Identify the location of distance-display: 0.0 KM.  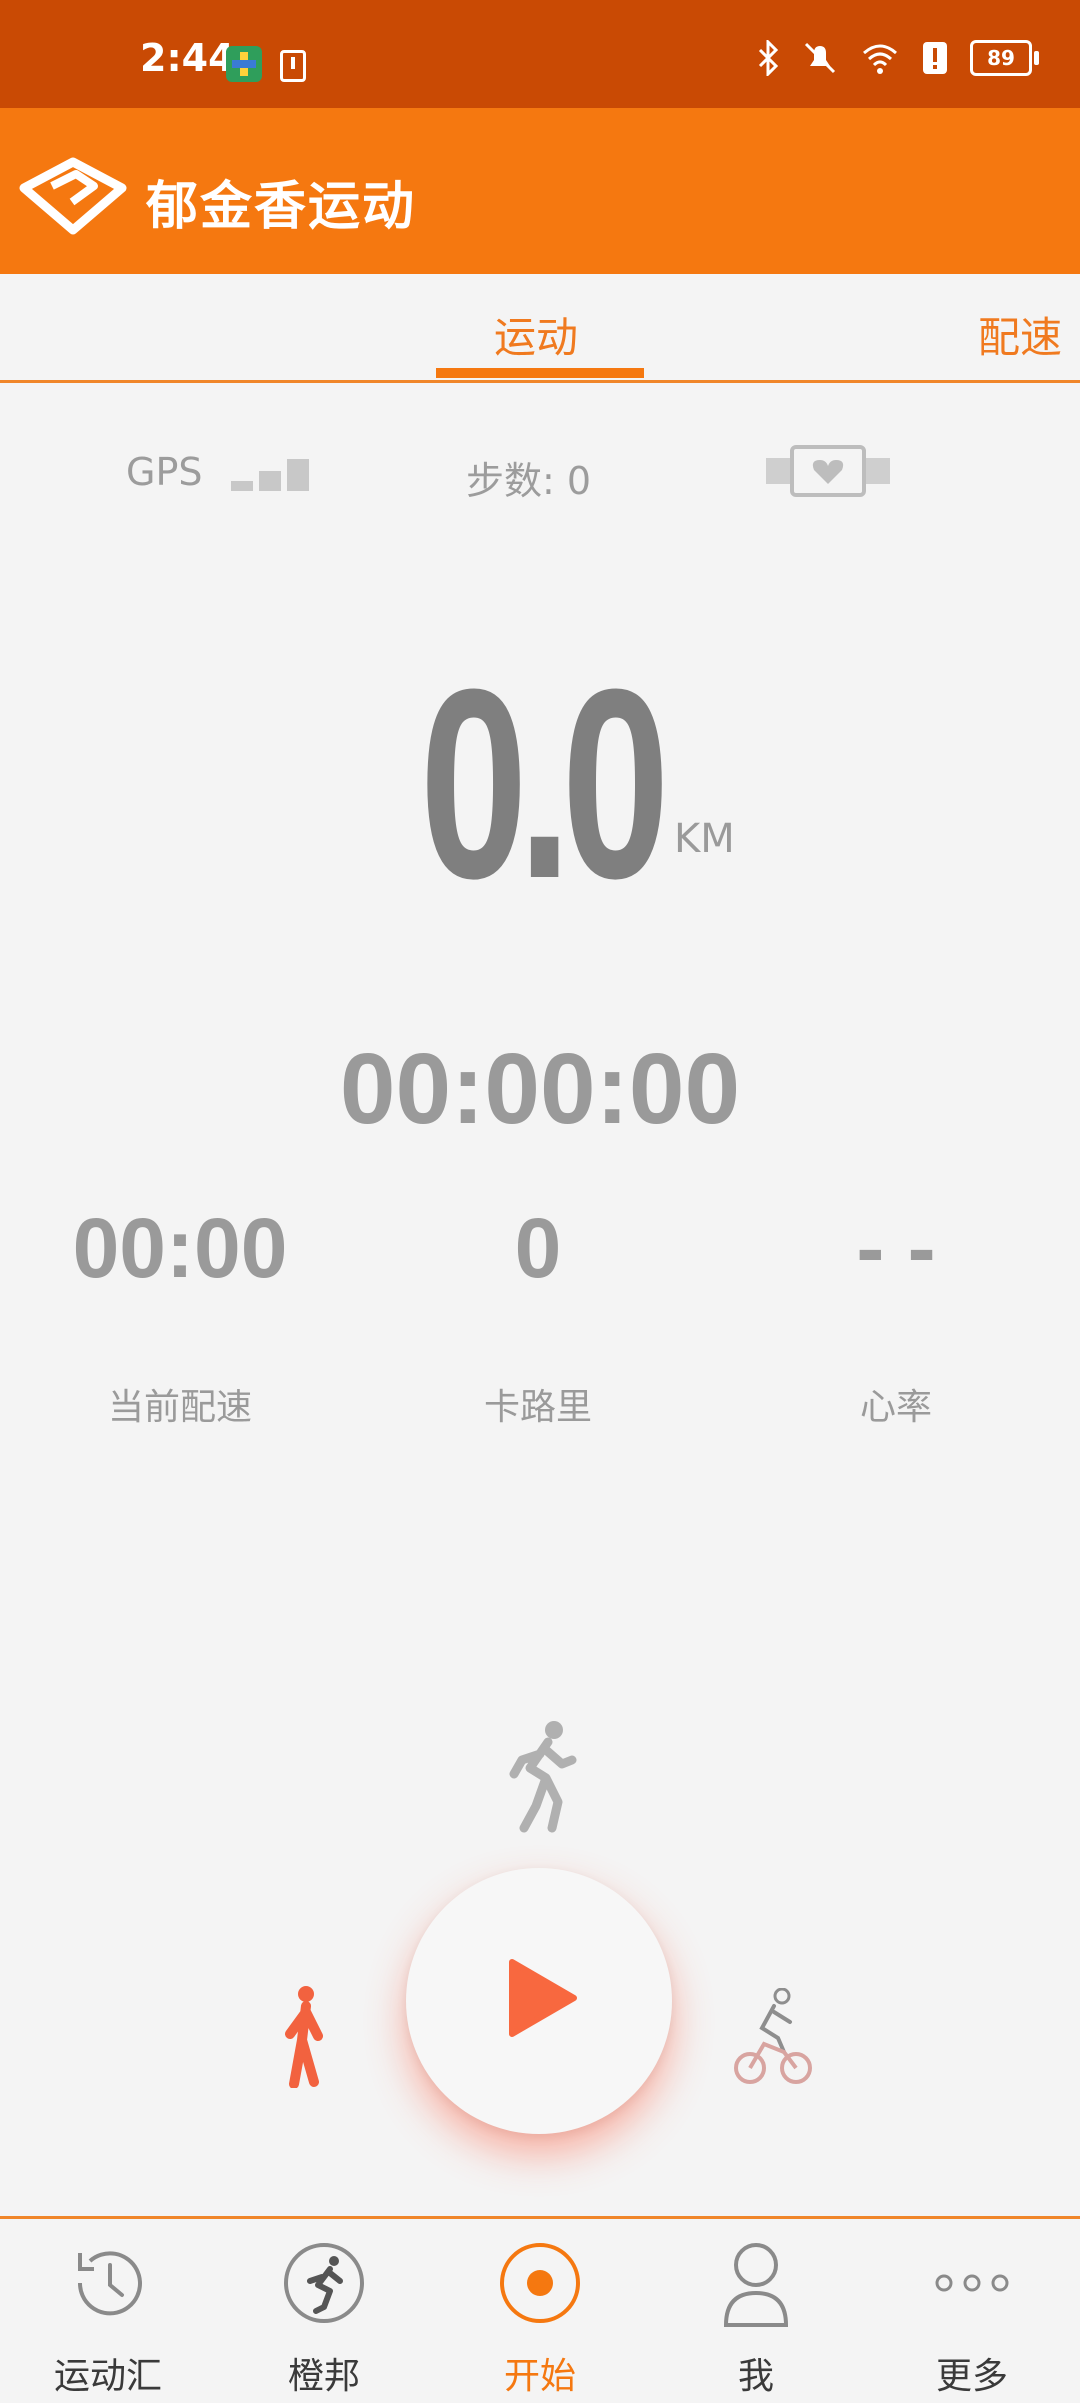
(540, 785).